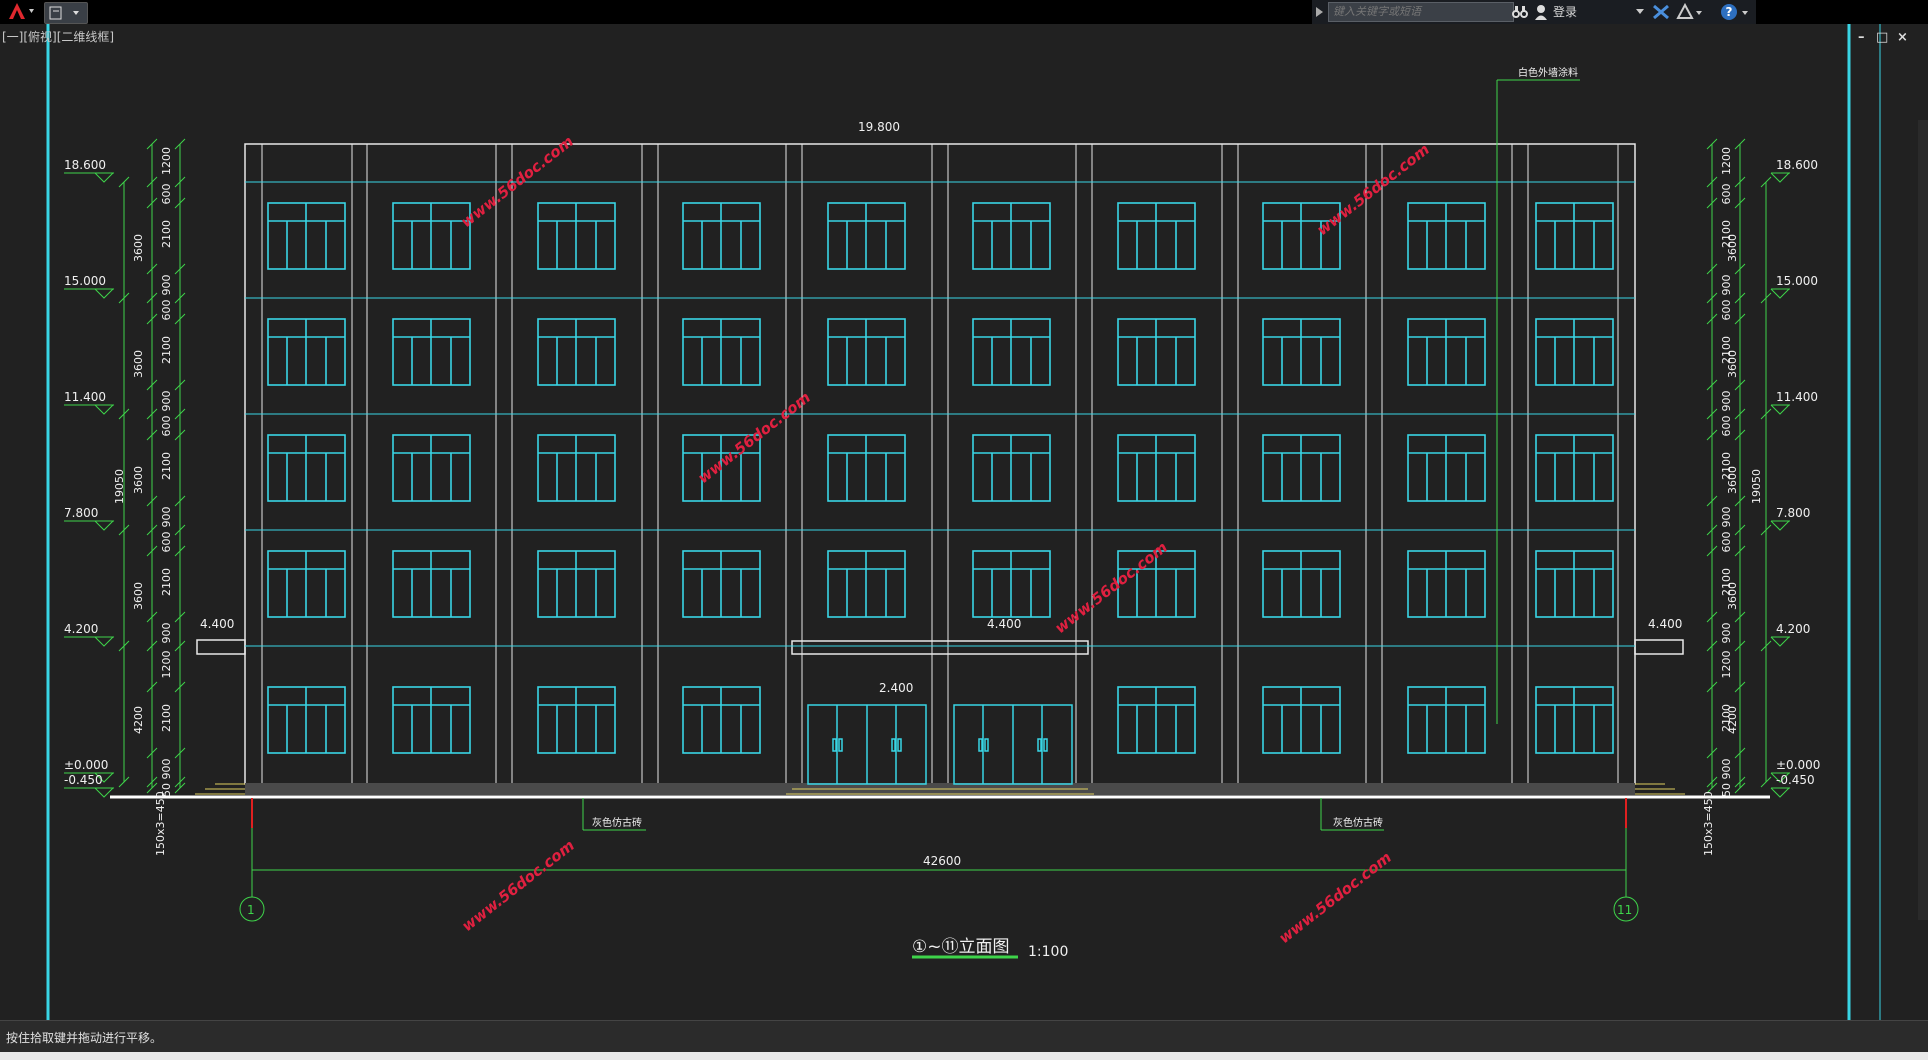  I want to click on level-label: 4.200, so click(1793, 629).